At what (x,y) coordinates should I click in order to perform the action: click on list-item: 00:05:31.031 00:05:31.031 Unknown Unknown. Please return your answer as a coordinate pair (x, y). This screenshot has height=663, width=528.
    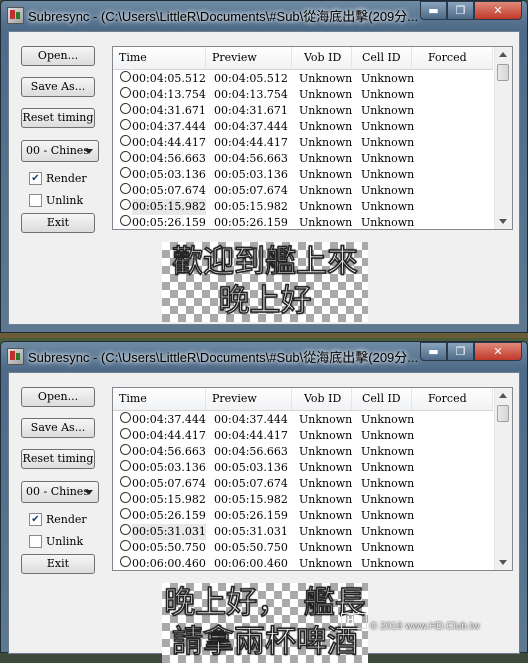
    Looking at the image, I should click on (303, 532).